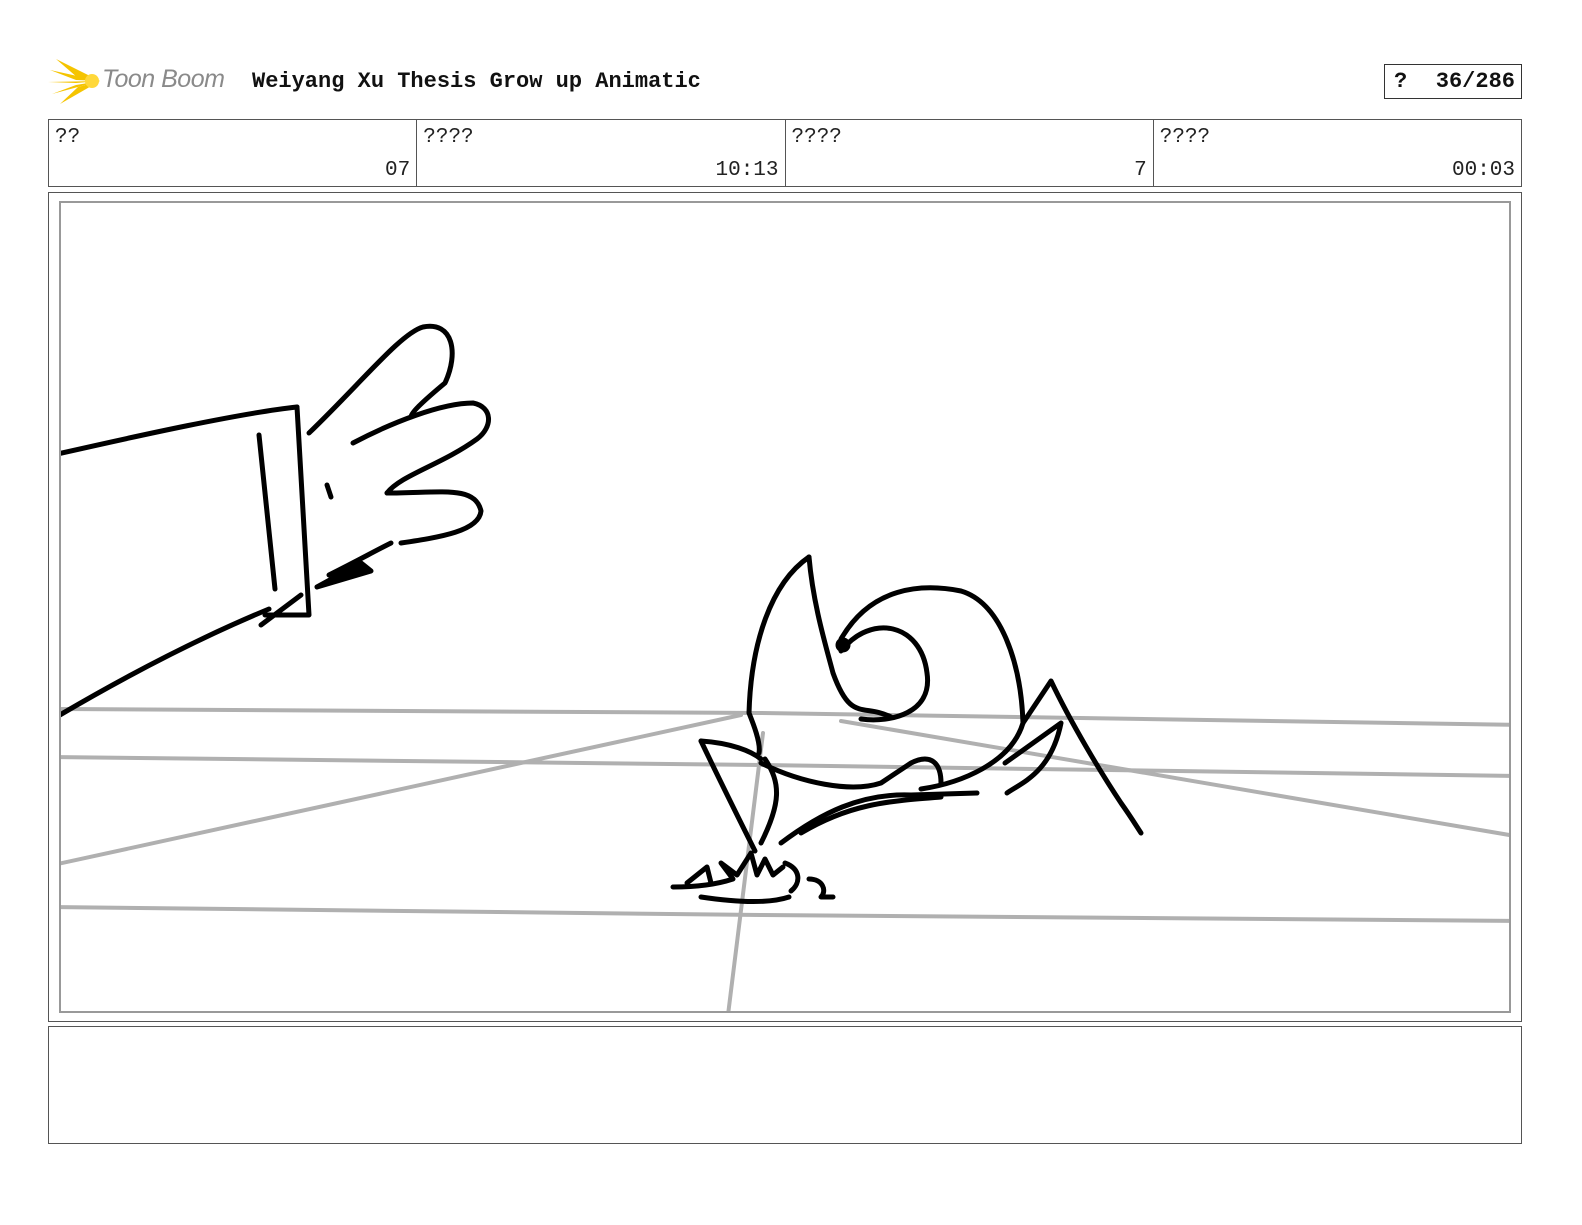  What do you see at coordinates (163, 79) in the screenshot?
I see `logo-text: Toon Boom` at bounding box center [163, 79].